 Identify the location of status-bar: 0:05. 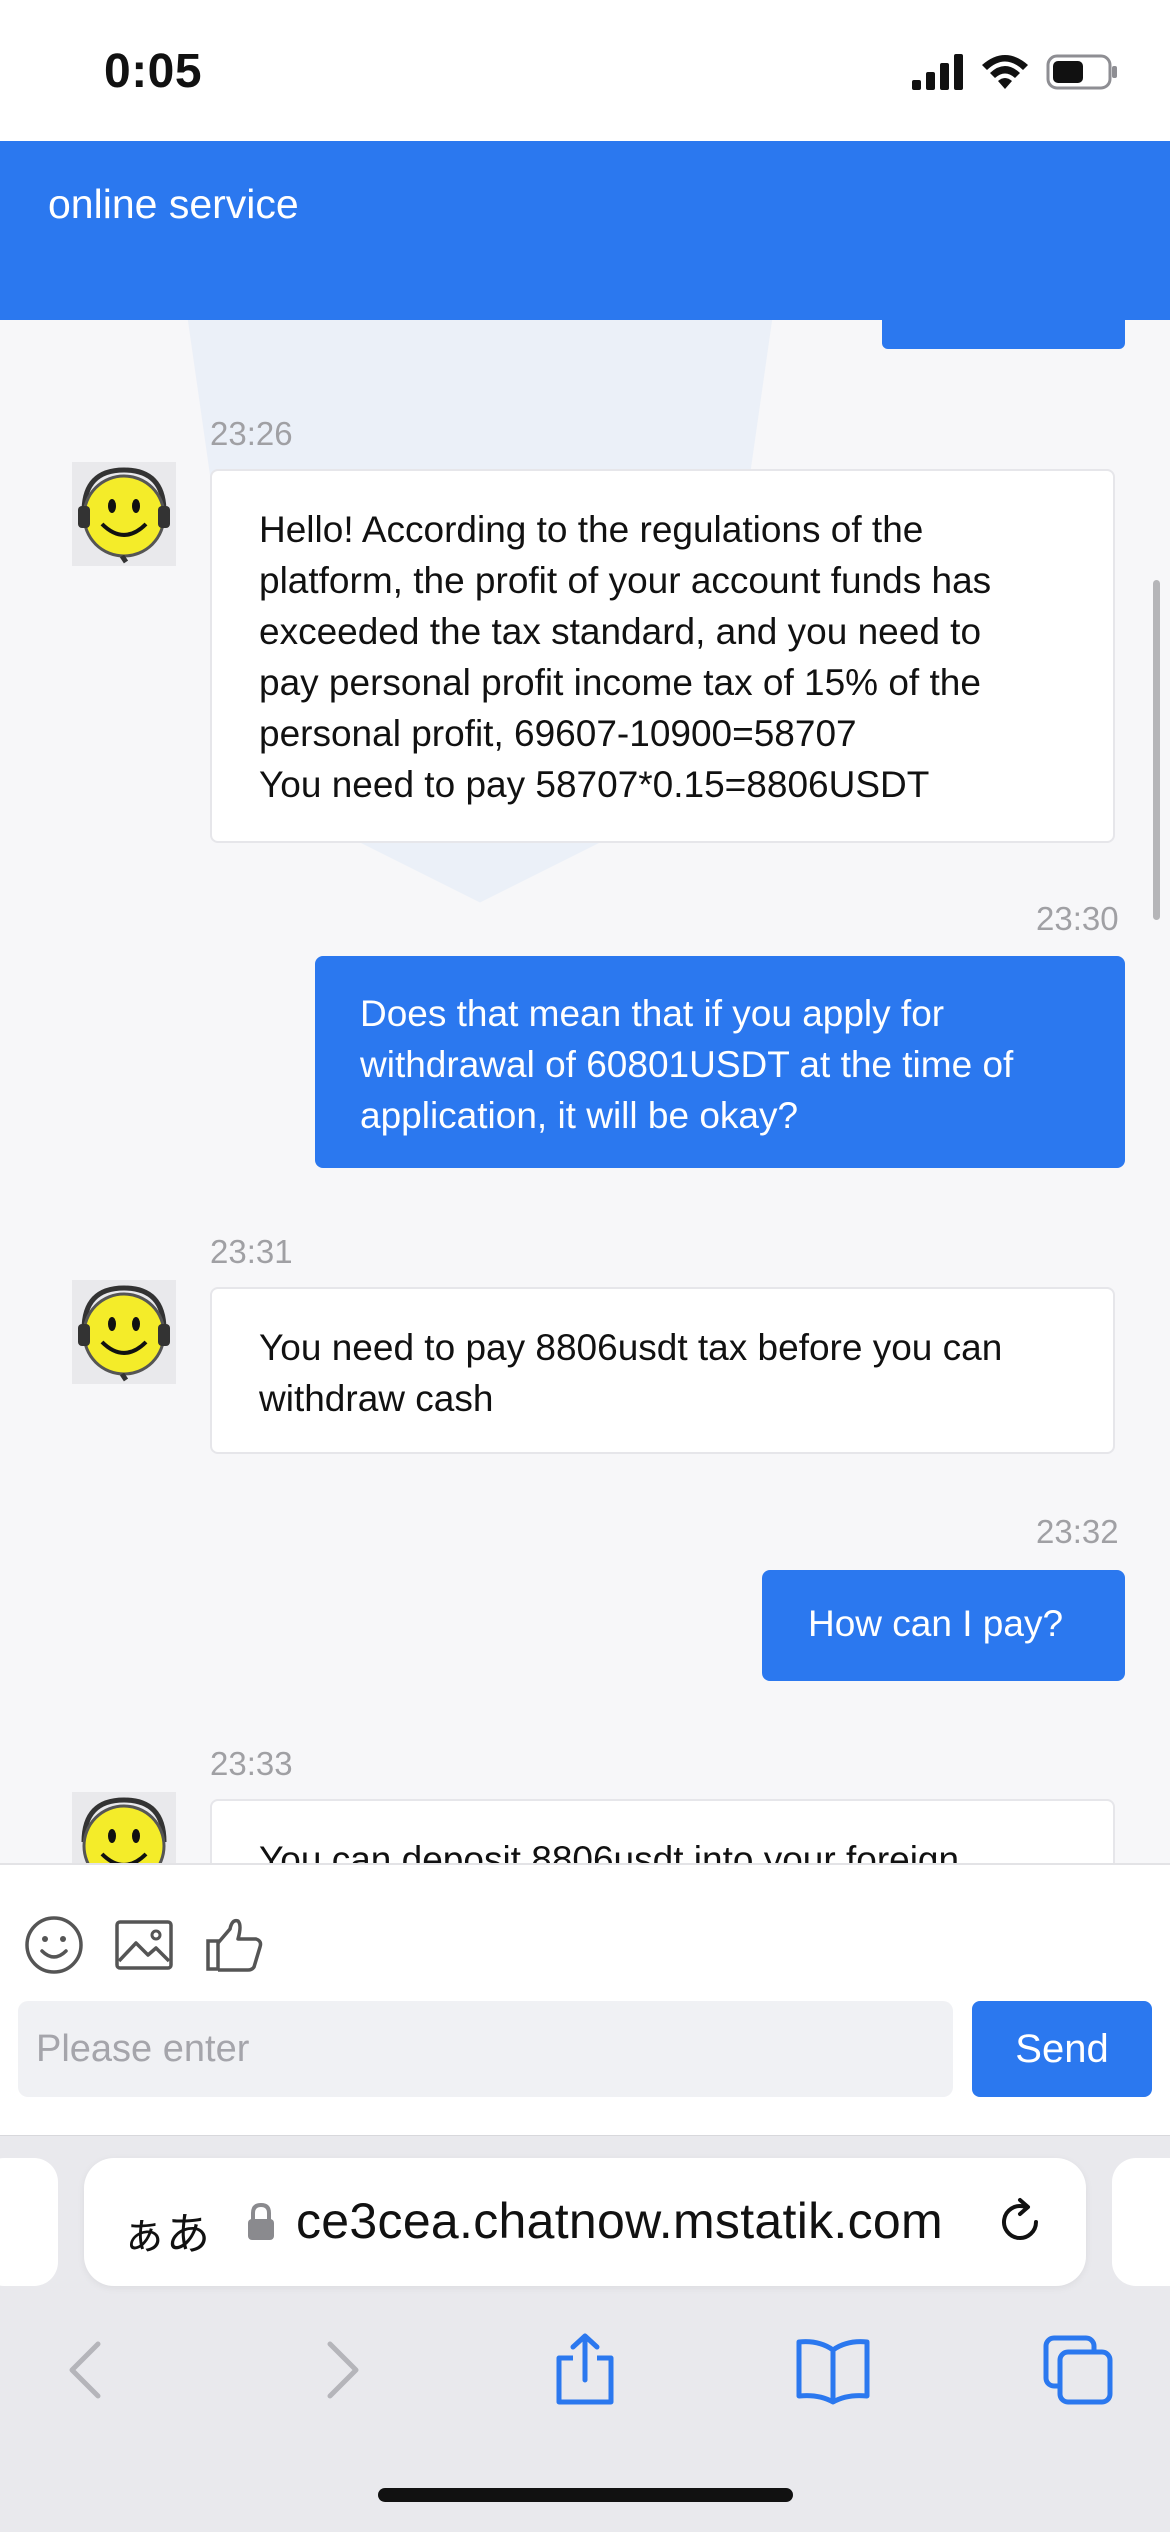
(585, 70).